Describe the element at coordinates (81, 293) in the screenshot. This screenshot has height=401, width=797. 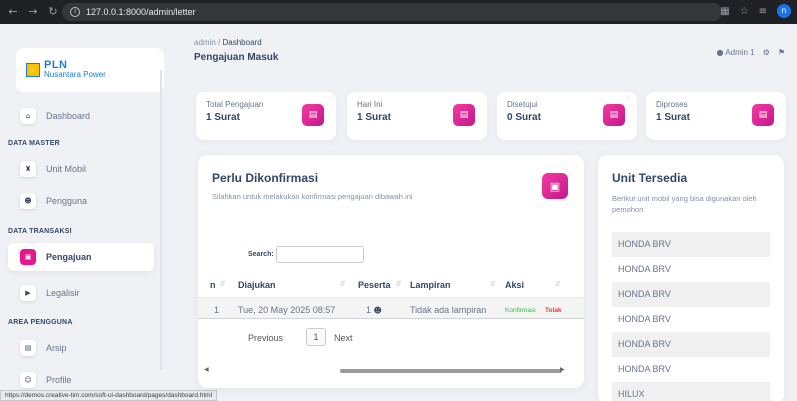
I see `sidebar-item-legalisir: ▶ Legalisir` at that location.